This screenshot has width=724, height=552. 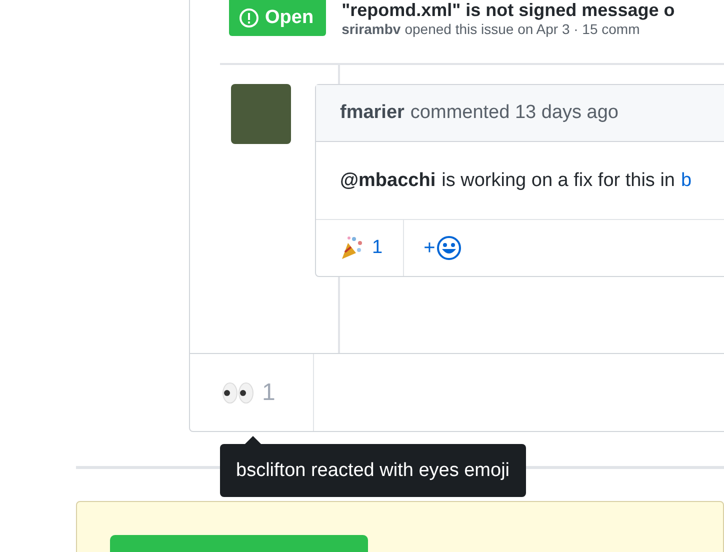 What do you see at coordinates (686, 181) in the screenshot?
I see `comment-link: b` at bounding box center [686, 181].